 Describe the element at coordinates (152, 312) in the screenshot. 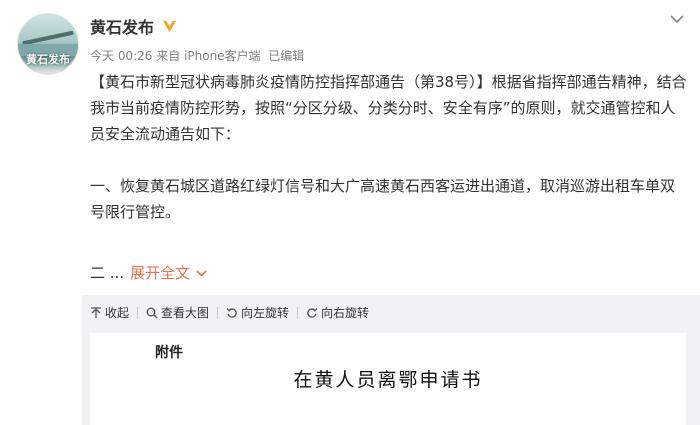

I see `zoom-icon` at that location.